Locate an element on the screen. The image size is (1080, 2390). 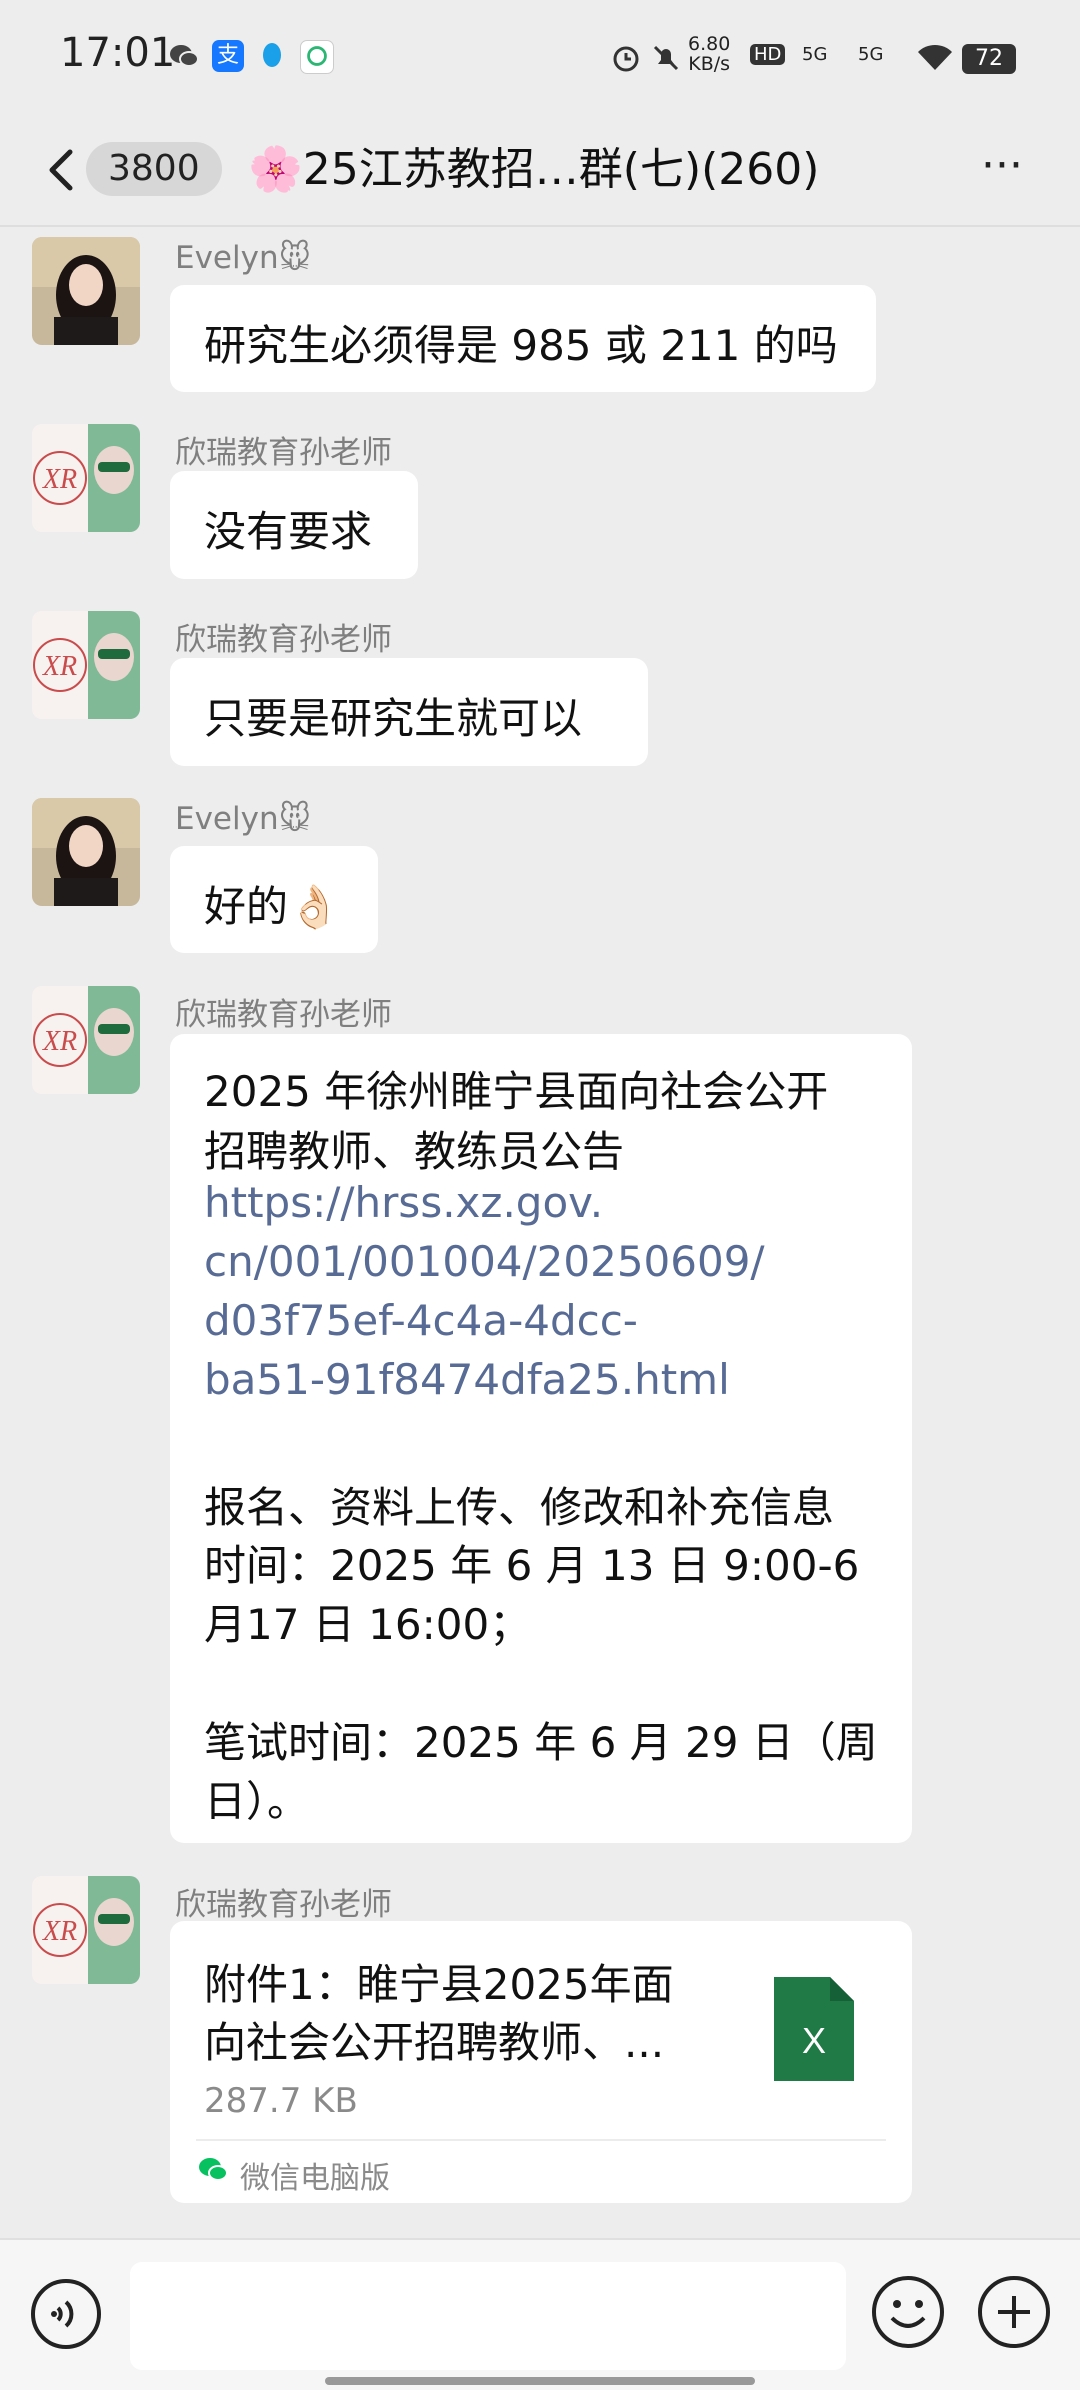
message-line: 招聘教师、教练员公告 is located at coordinates (414, 1151).